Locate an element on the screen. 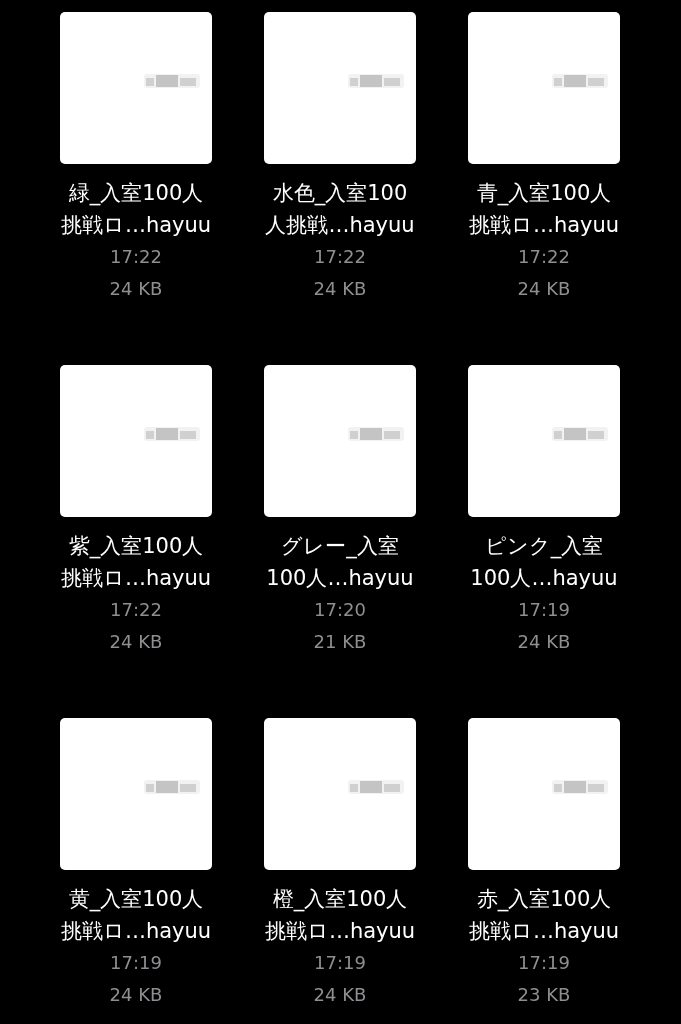 The width and height of the screenshot is (681, 1024). file-time: 17:20 is located at coordinates (340, 610).